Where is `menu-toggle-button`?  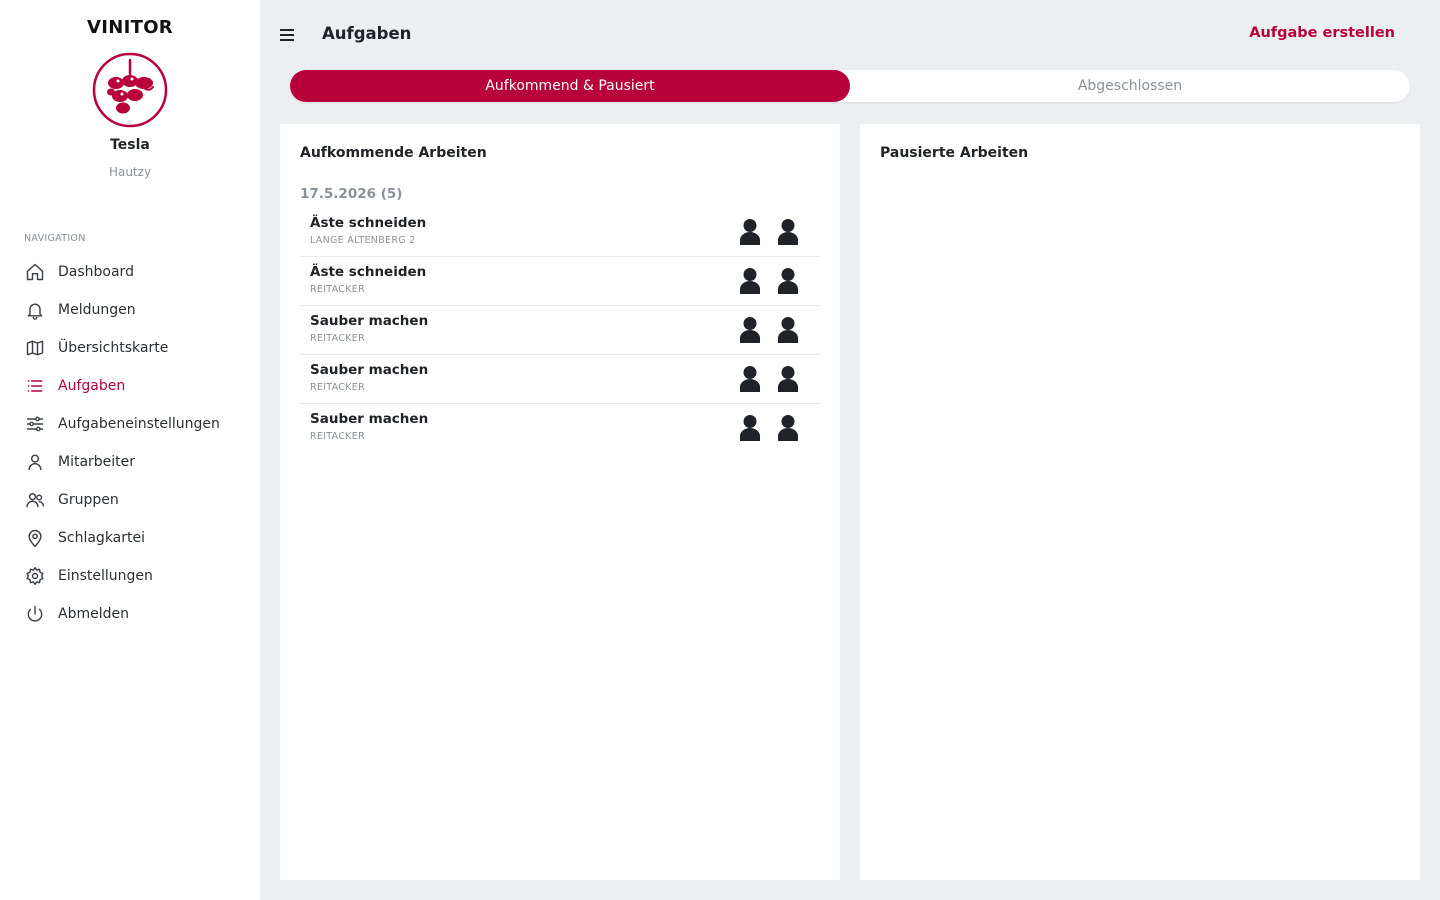
menu-toggle-button is located at coordinates (289, 35).